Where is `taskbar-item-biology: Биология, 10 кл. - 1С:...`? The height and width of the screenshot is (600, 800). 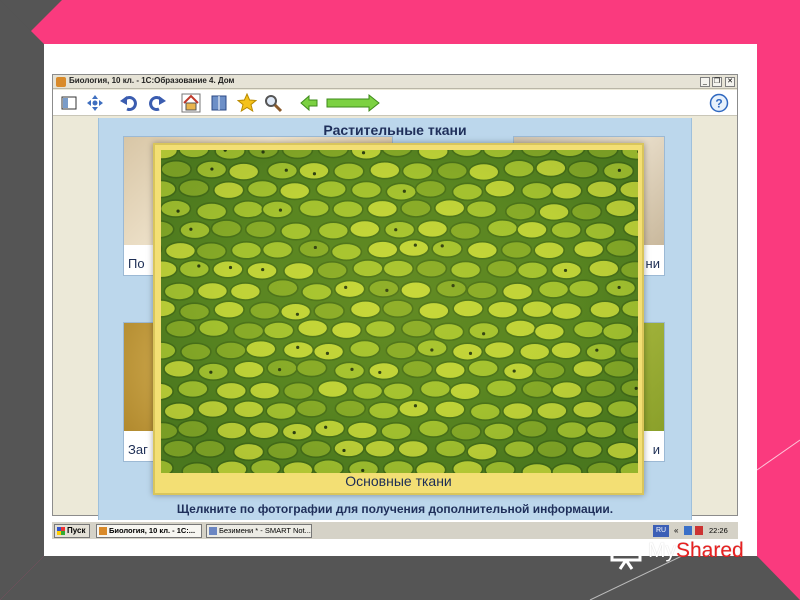
taskbar-item-biology: Биология, 10 кл. - 1С:... is located at coordinates (149, 531).